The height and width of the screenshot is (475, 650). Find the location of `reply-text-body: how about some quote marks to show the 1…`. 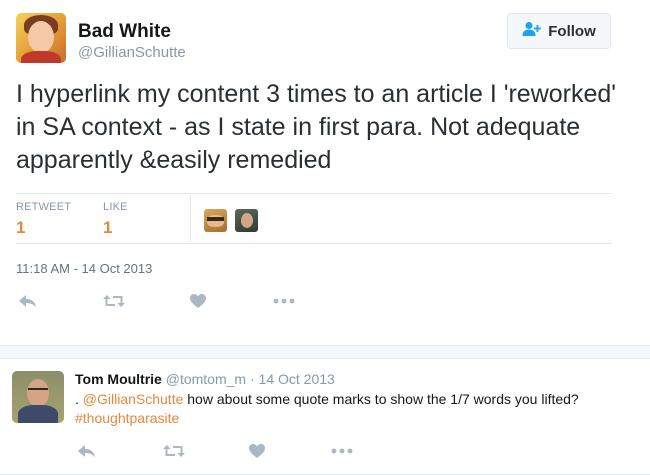

reply-text-body: how about some quote marks to show the 1… is located at coordinates (381, 399).